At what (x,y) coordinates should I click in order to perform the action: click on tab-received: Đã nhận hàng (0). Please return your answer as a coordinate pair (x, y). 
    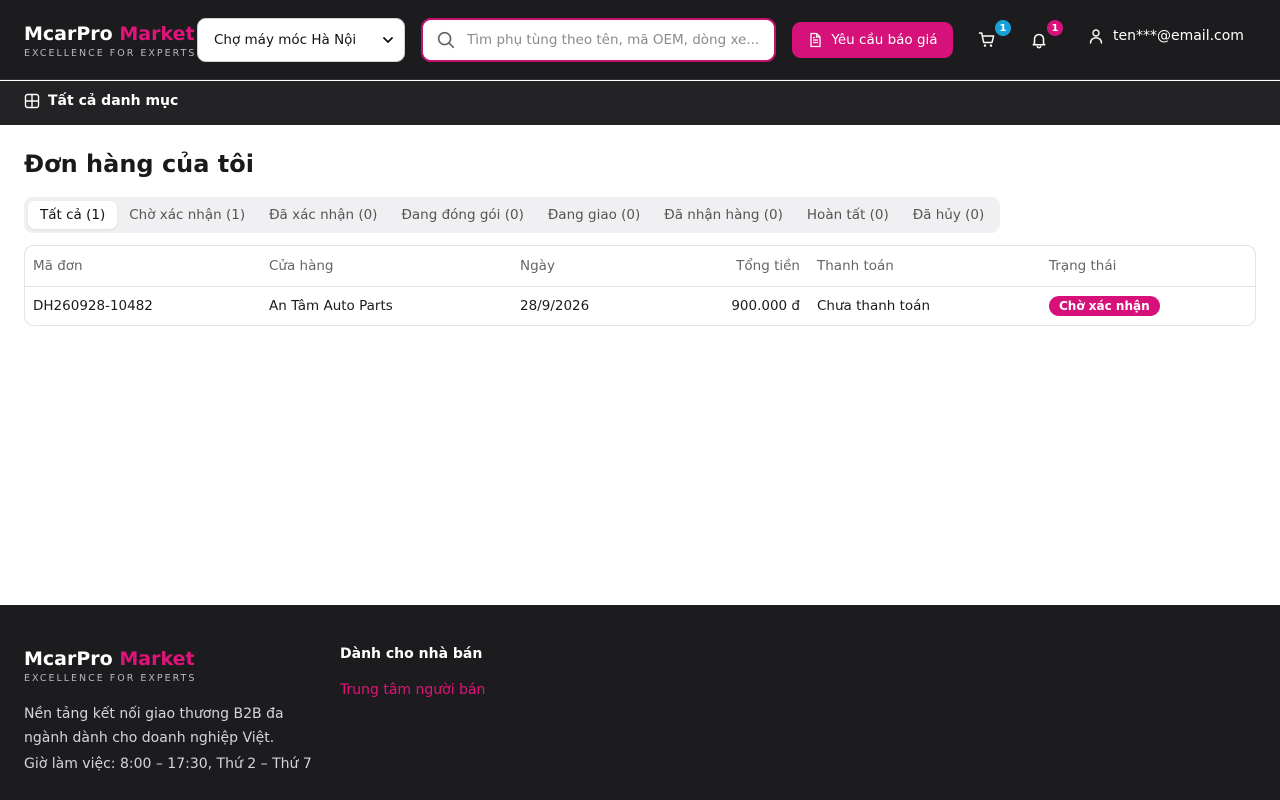
    Looking at the image, I should click on (723, 215).